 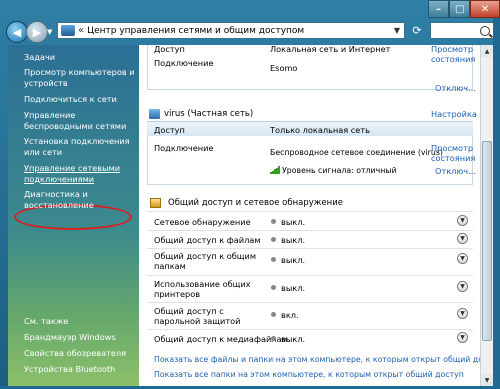 What do you see at coordinates (155, 203) in the screenshot?
I see `sharing-icon` at bounding box center [155, 203].